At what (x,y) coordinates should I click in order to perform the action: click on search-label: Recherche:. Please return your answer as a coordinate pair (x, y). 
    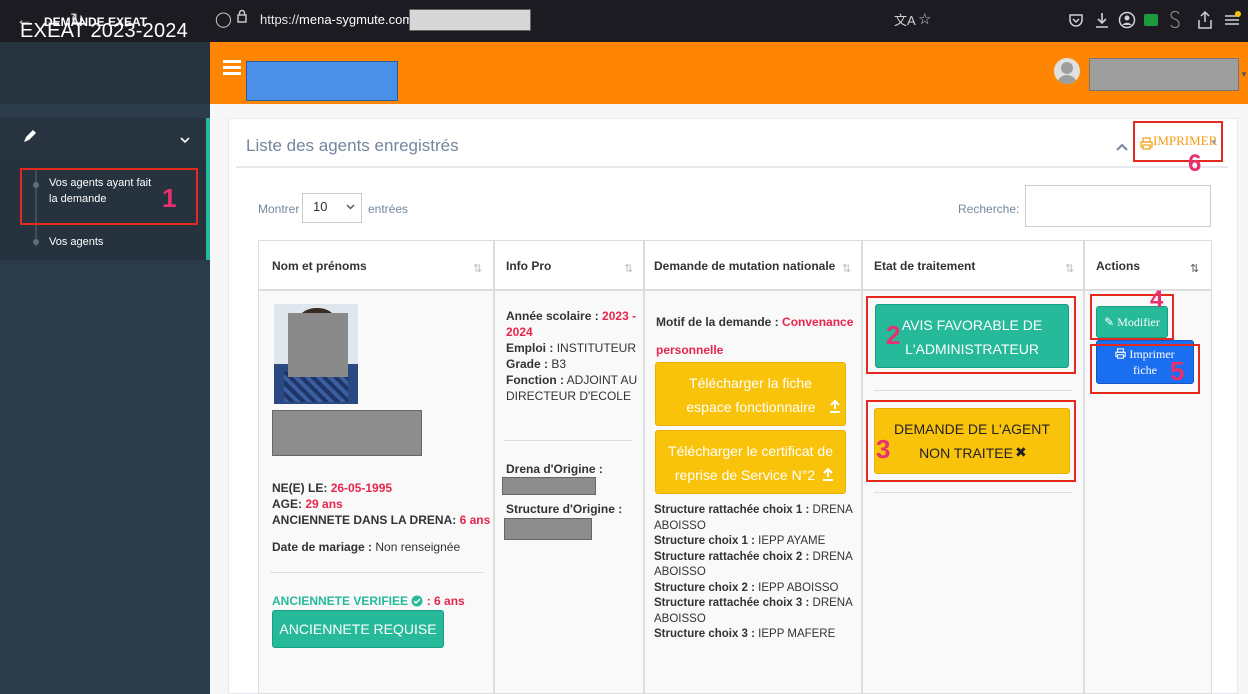
    Looking at the image, I should click on (989, 209).